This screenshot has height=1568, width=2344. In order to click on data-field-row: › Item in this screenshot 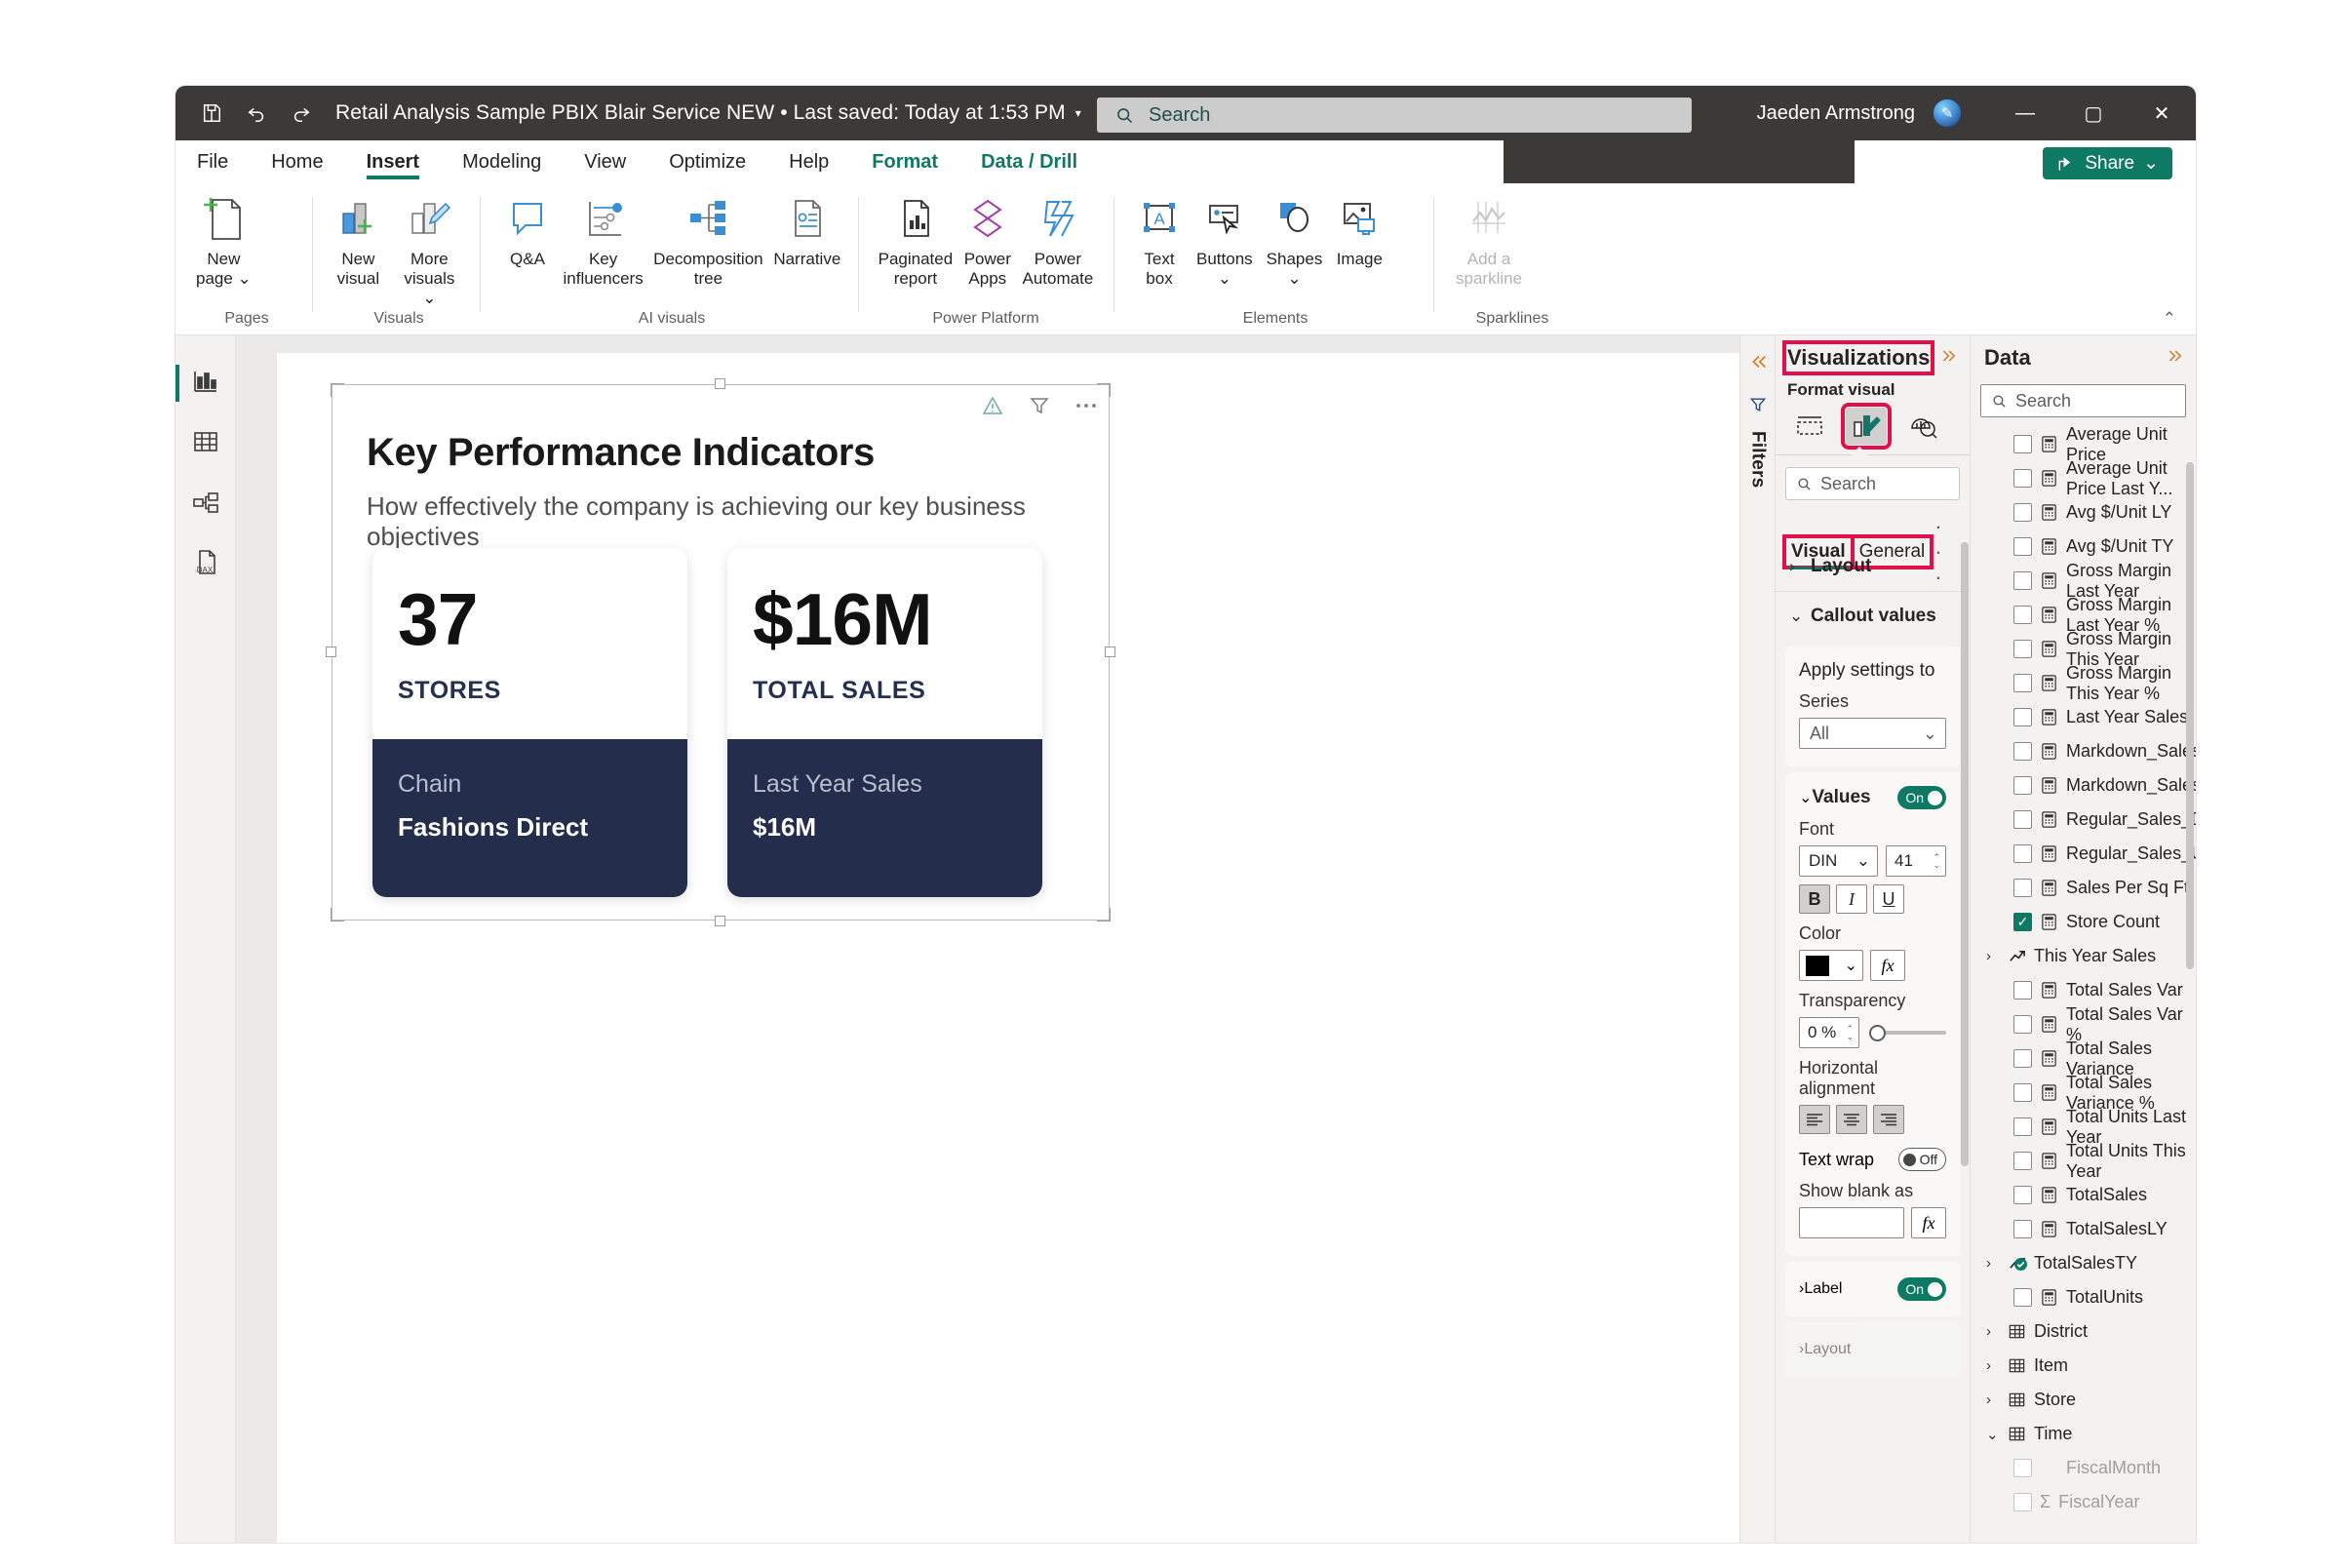, I will do `click(2083, 1366)`.